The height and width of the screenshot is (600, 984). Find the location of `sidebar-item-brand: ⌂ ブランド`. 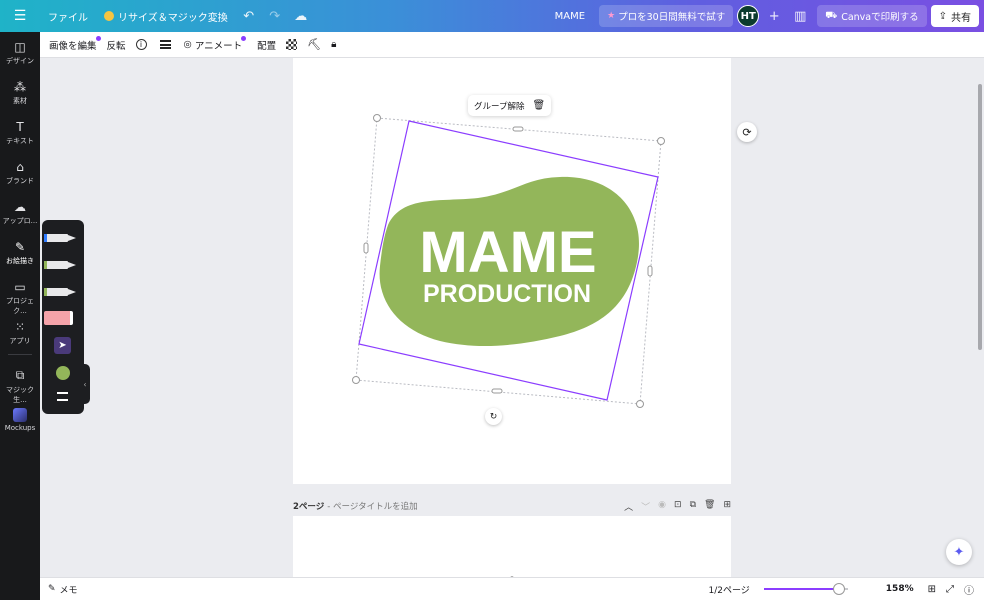

sidebar-item-brand: ⌂ ブランド is located at coordinates (20, 173).